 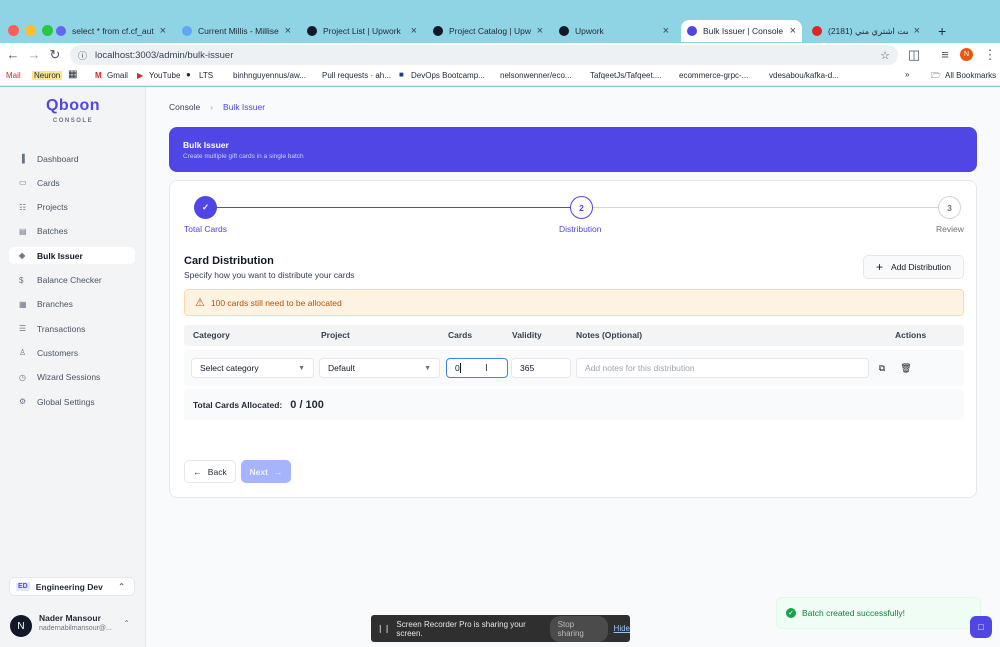 I want to click on browser-tab: Current Millis - Millisecon ×, so click(x=236, y=31).